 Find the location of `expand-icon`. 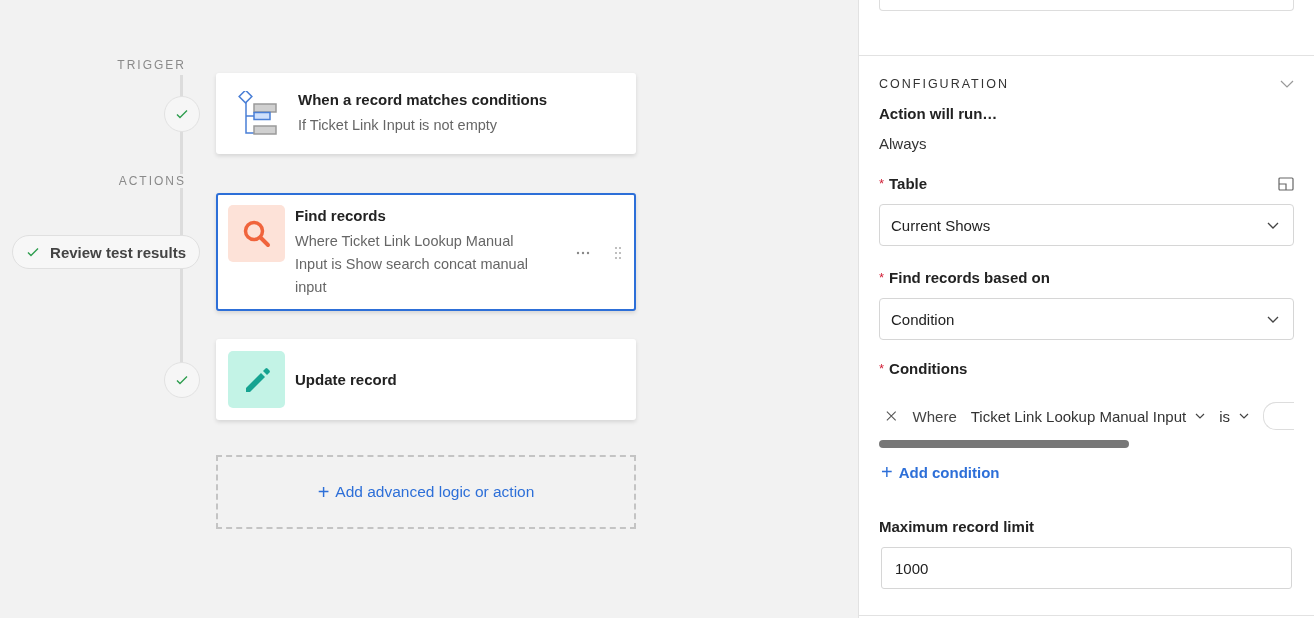

expand-icon is located at coordinates (1286, 183).